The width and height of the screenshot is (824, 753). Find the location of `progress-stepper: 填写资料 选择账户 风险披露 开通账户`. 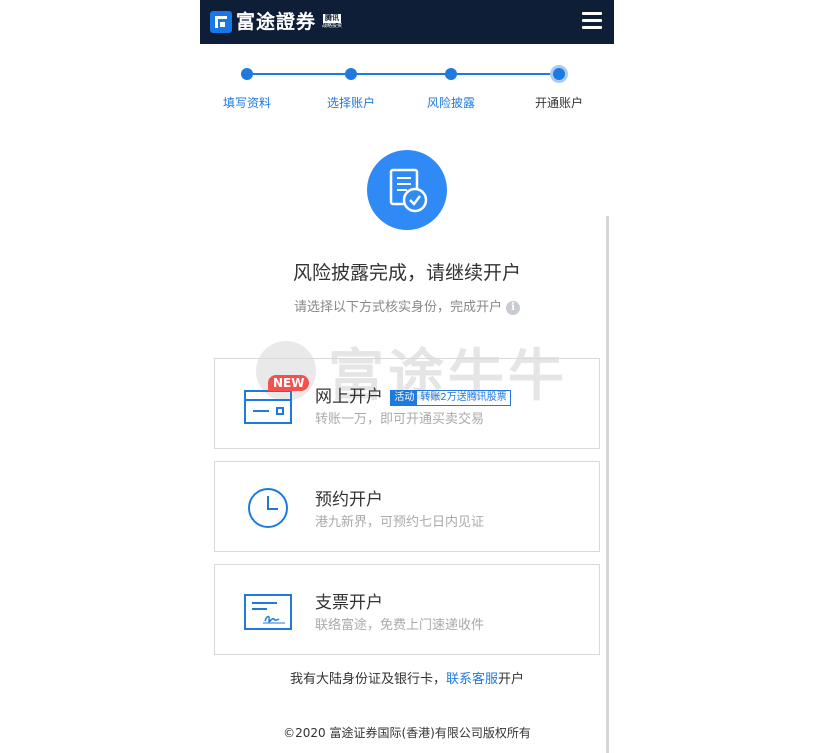

progress-stepper: 填写资料 选择账户 风险披露 开通账户 is located at coordinates (407, 90).